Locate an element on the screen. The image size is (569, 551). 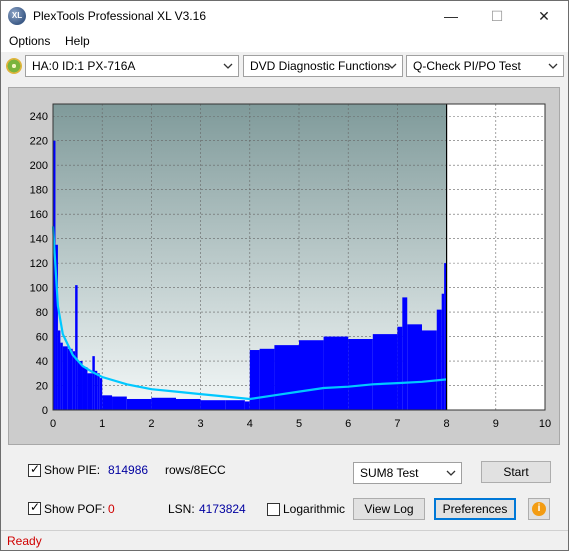
x-tick-label: 4 is located at coordinates (250, 424).